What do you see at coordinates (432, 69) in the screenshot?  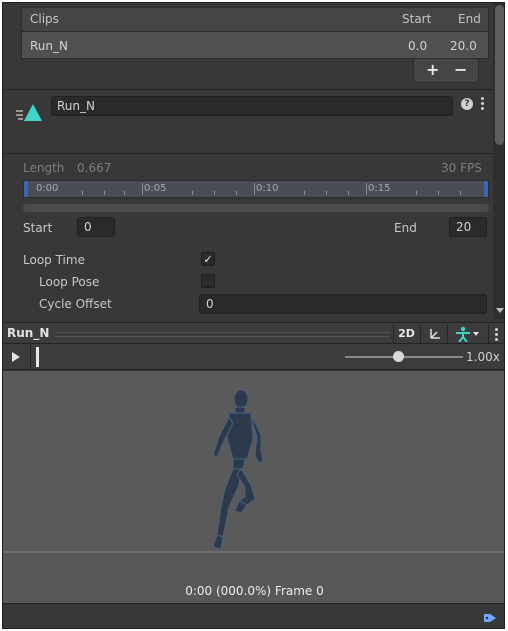 I see `add-clip-button: +` at bounding box center [432, 69].